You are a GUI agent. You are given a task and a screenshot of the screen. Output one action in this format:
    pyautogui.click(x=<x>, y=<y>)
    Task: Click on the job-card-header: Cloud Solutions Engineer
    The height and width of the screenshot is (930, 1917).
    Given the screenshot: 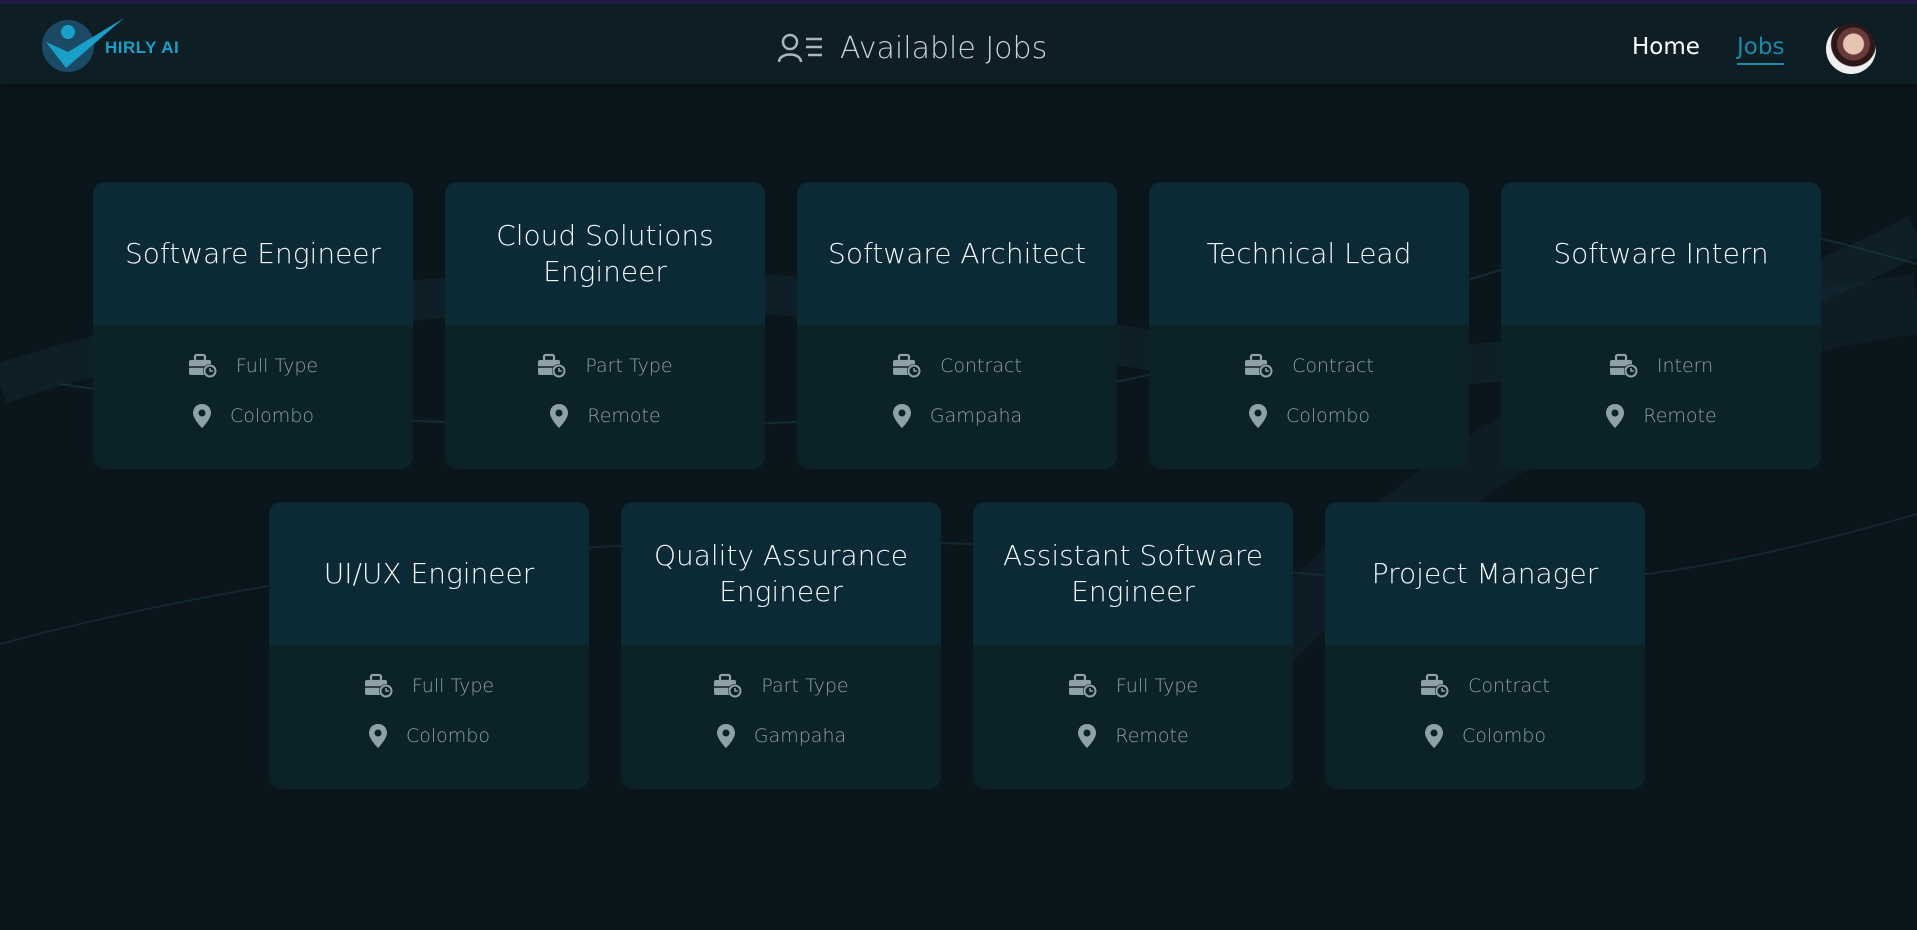 What is the action you would take?
    pyautogui.click(x=605, y=253)
    